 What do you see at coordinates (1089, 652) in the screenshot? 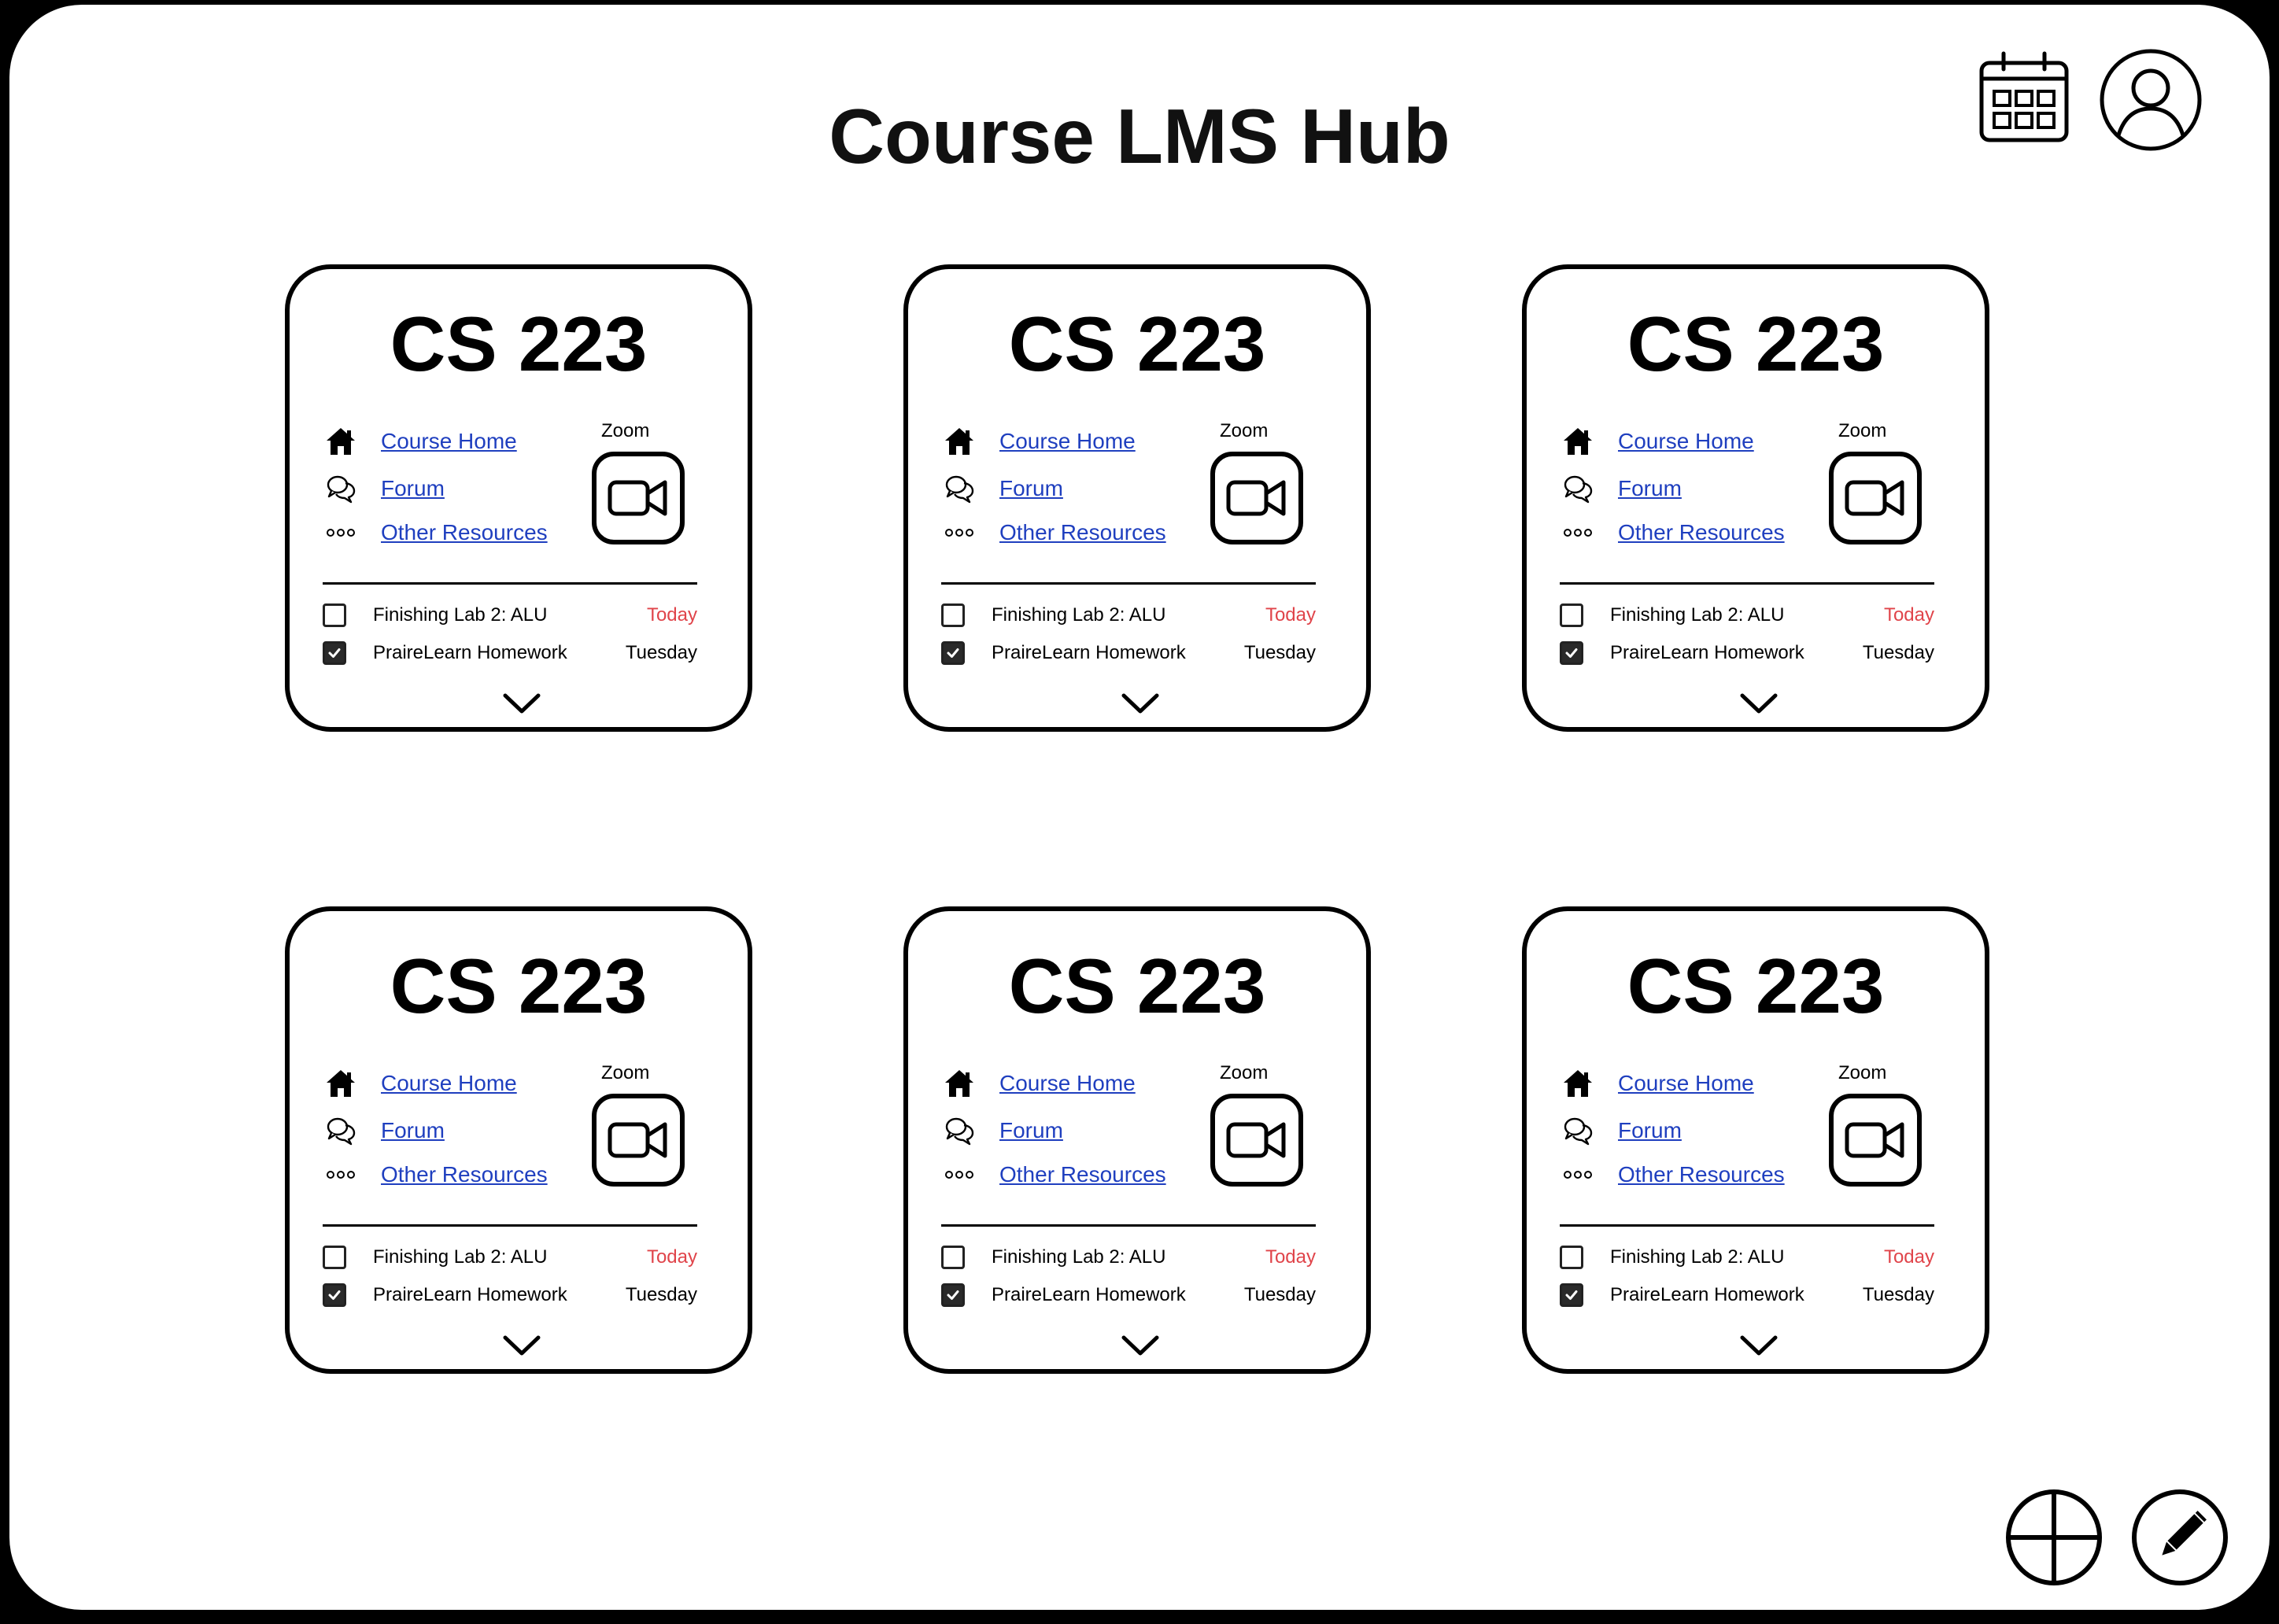
I see `task-name: PraireLearn Homework` at bounding box center [1089, 652].